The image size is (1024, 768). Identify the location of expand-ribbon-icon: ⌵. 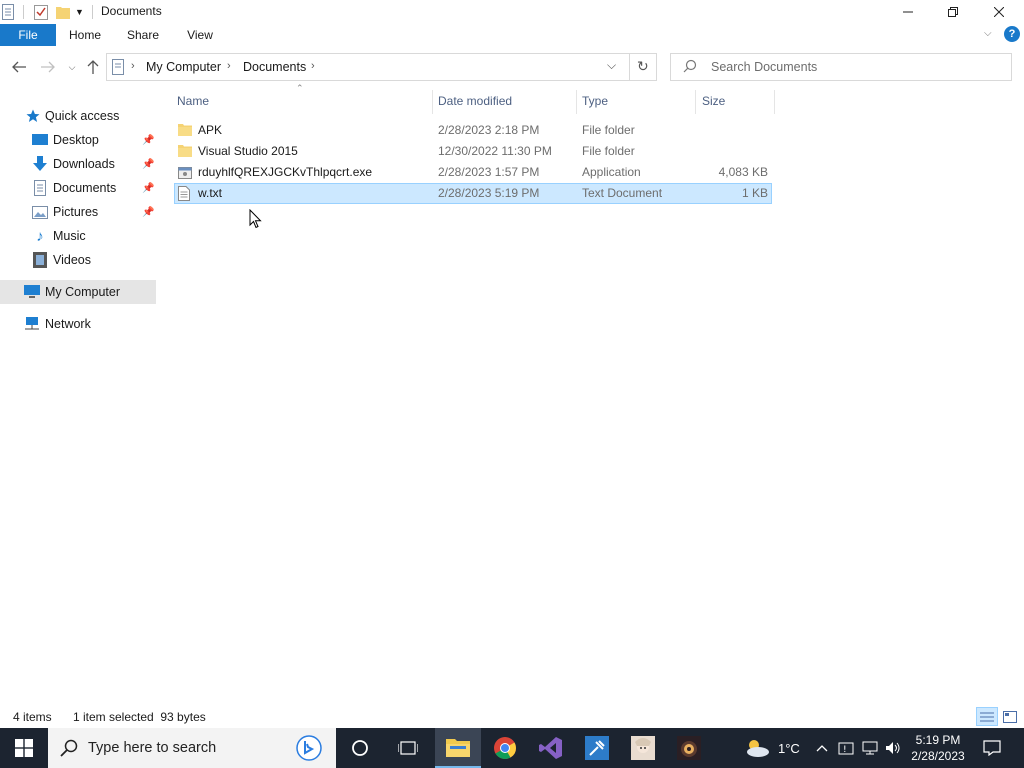
(988, 33).